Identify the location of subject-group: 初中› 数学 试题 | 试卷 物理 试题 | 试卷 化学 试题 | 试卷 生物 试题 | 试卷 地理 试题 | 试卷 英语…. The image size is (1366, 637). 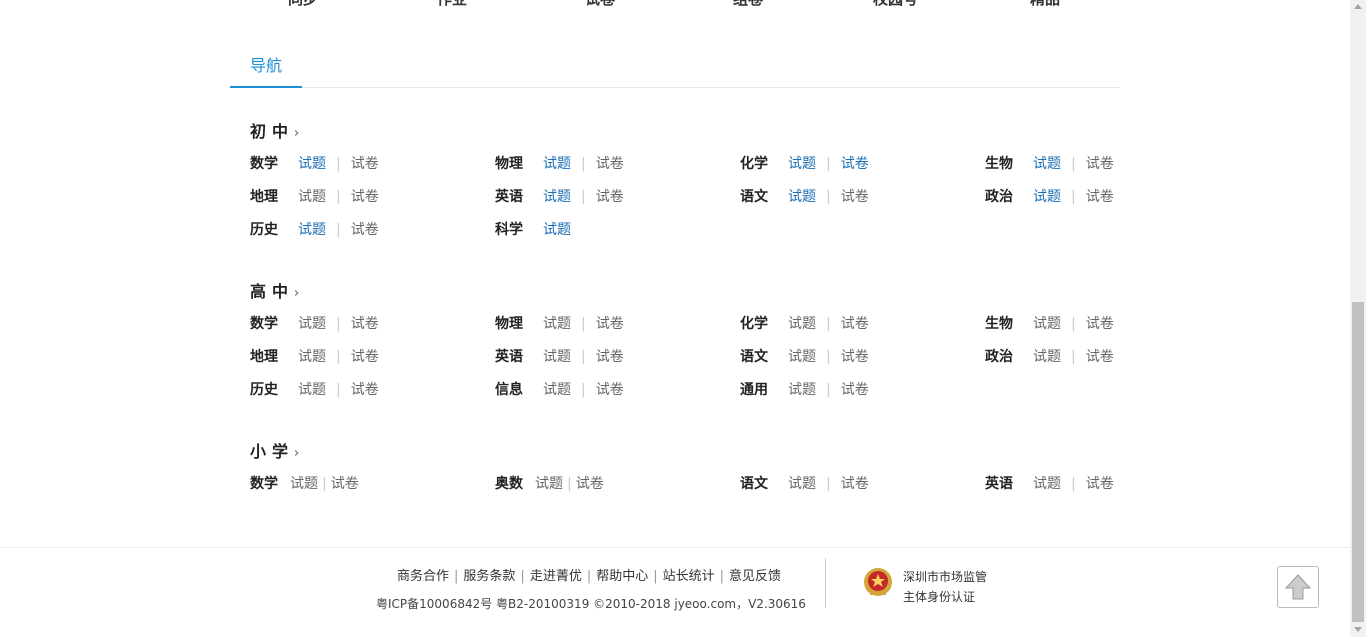
(685, 185).